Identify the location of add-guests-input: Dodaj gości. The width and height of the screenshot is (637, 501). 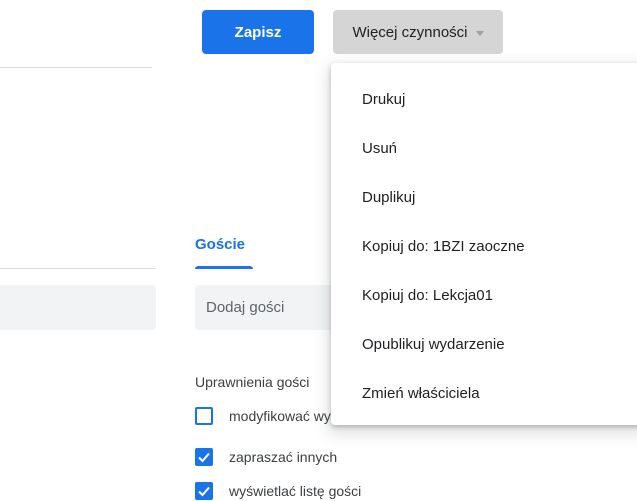
(270, 307).